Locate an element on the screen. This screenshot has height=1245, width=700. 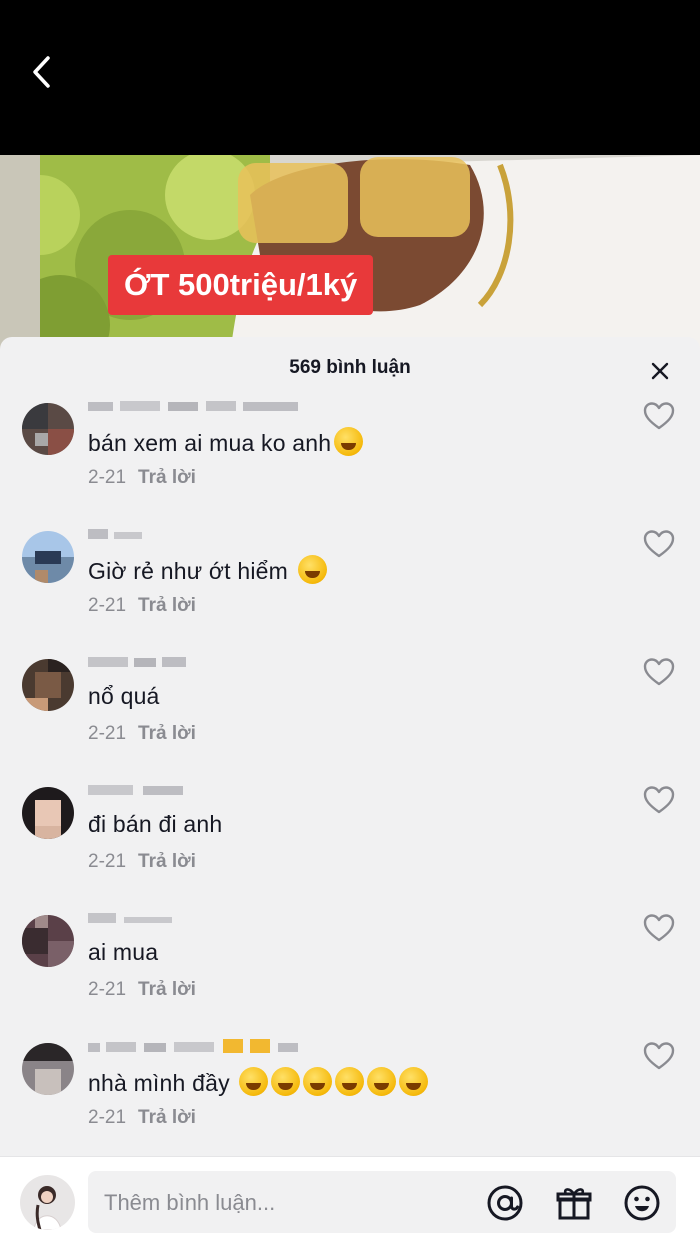
comment-text: nổ quá is located at coordinates (124, 696).